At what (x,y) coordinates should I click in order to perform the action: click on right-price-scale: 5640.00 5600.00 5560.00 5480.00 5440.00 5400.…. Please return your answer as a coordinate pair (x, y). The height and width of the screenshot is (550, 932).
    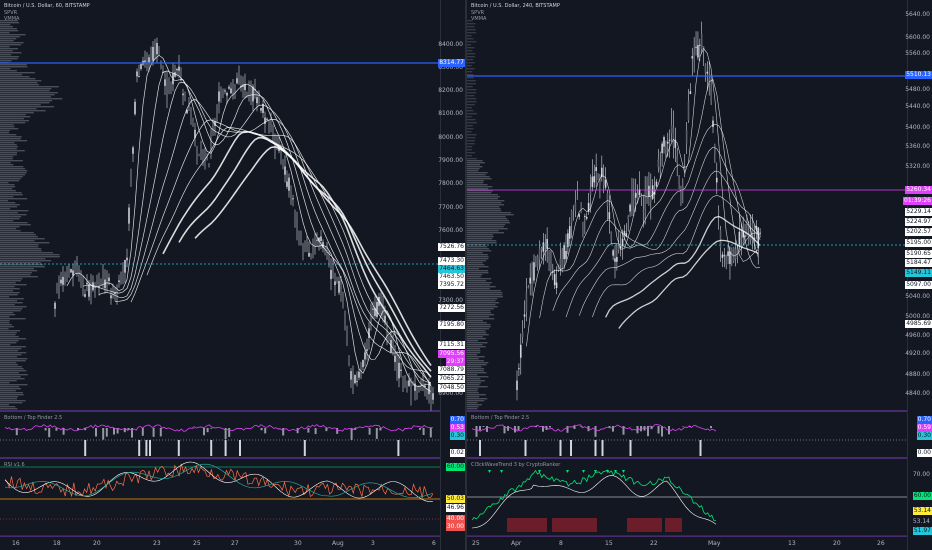
    Looking at the image, I should click on (917, 275).